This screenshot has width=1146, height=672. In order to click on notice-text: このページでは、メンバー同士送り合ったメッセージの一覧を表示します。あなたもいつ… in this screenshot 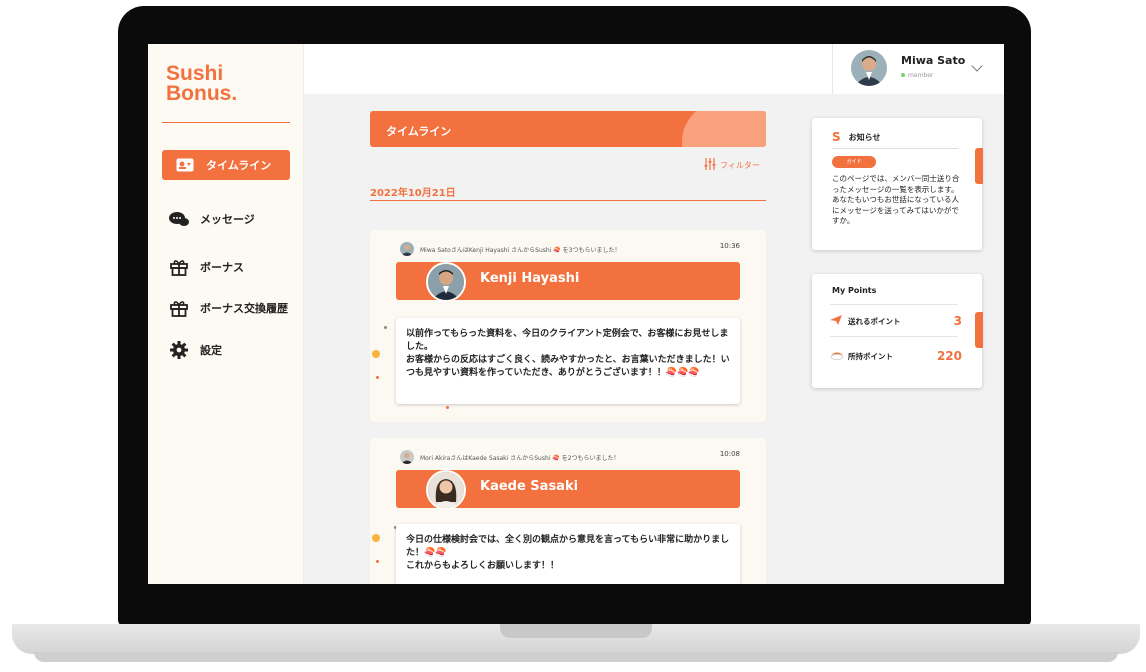, I will do `click(896, 199)`.